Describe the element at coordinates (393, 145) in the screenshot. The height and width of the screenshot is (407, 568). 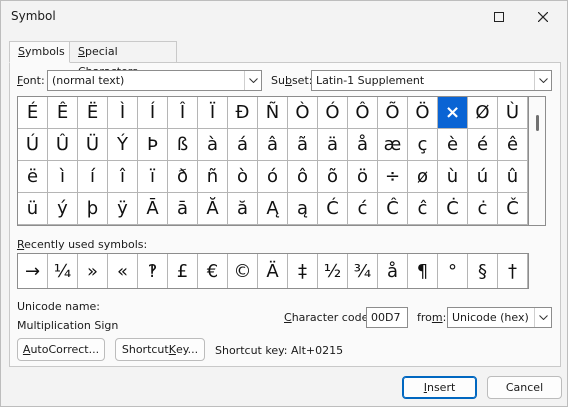
I see `symbol-cell: æ` at that location.